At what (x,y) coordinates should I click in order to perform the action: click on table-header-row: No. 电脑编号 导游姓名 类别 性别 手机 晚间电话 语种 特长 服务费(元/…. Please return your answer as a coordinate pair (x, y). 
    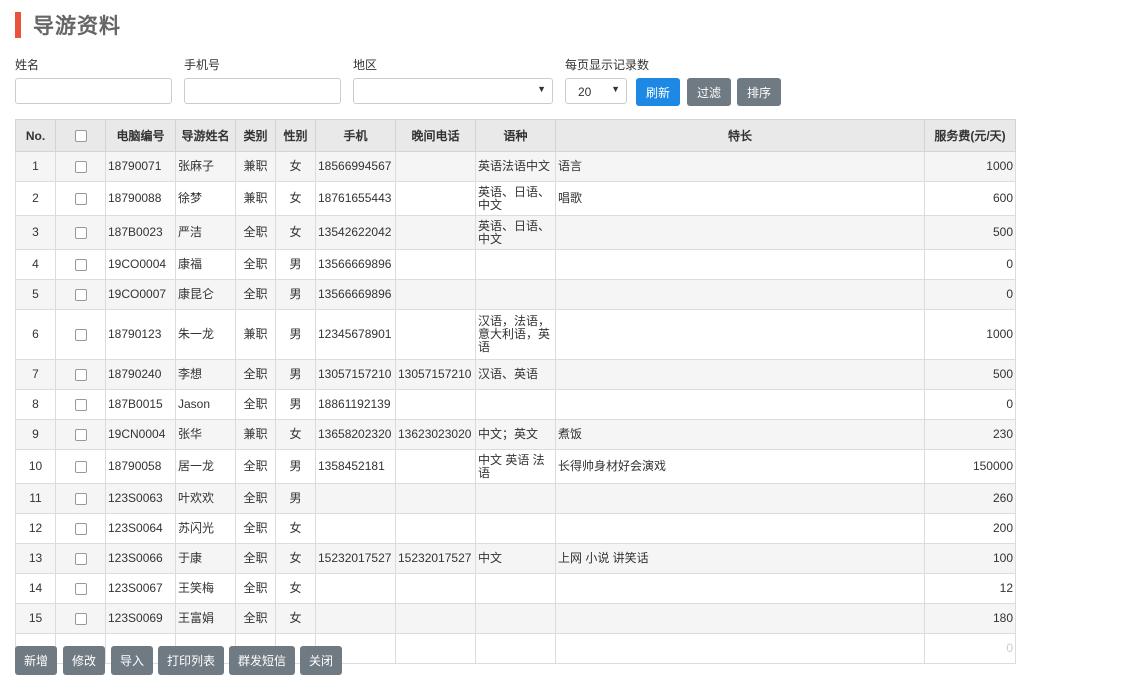
    Looking at the image, I should click on (515, 135).